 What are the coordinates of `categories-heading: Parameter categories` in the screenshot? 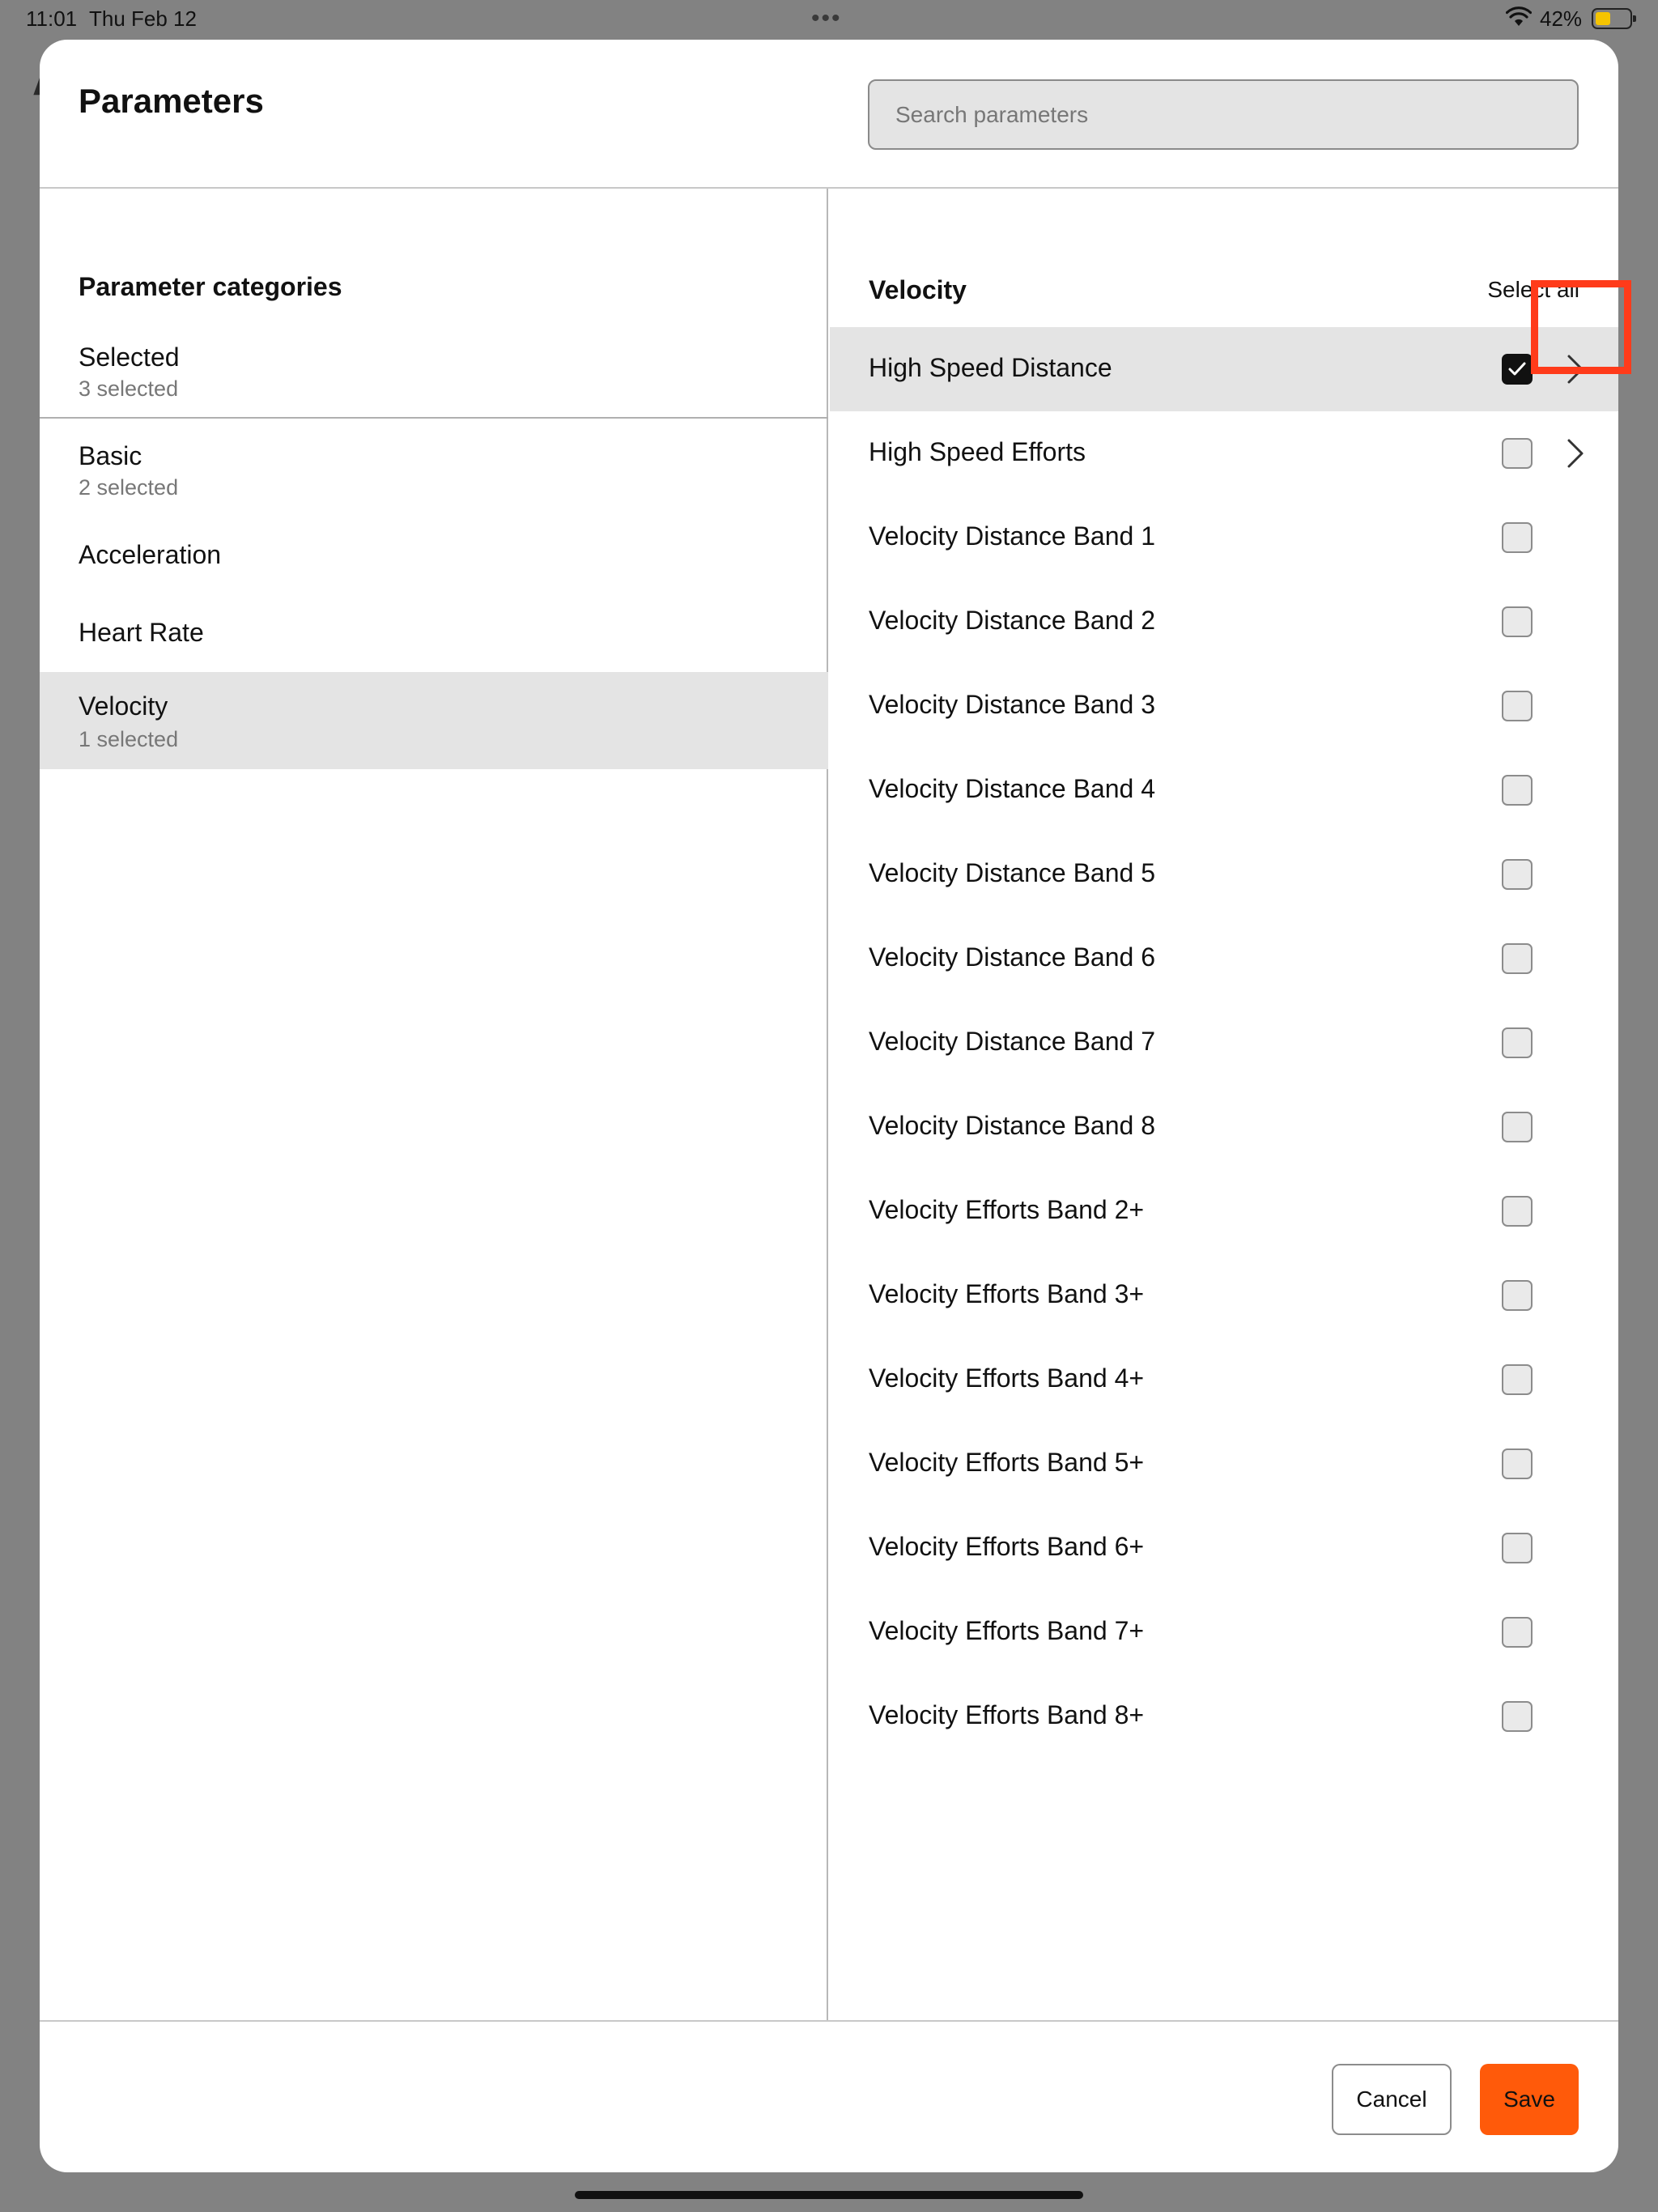 It's located at (210, 286).